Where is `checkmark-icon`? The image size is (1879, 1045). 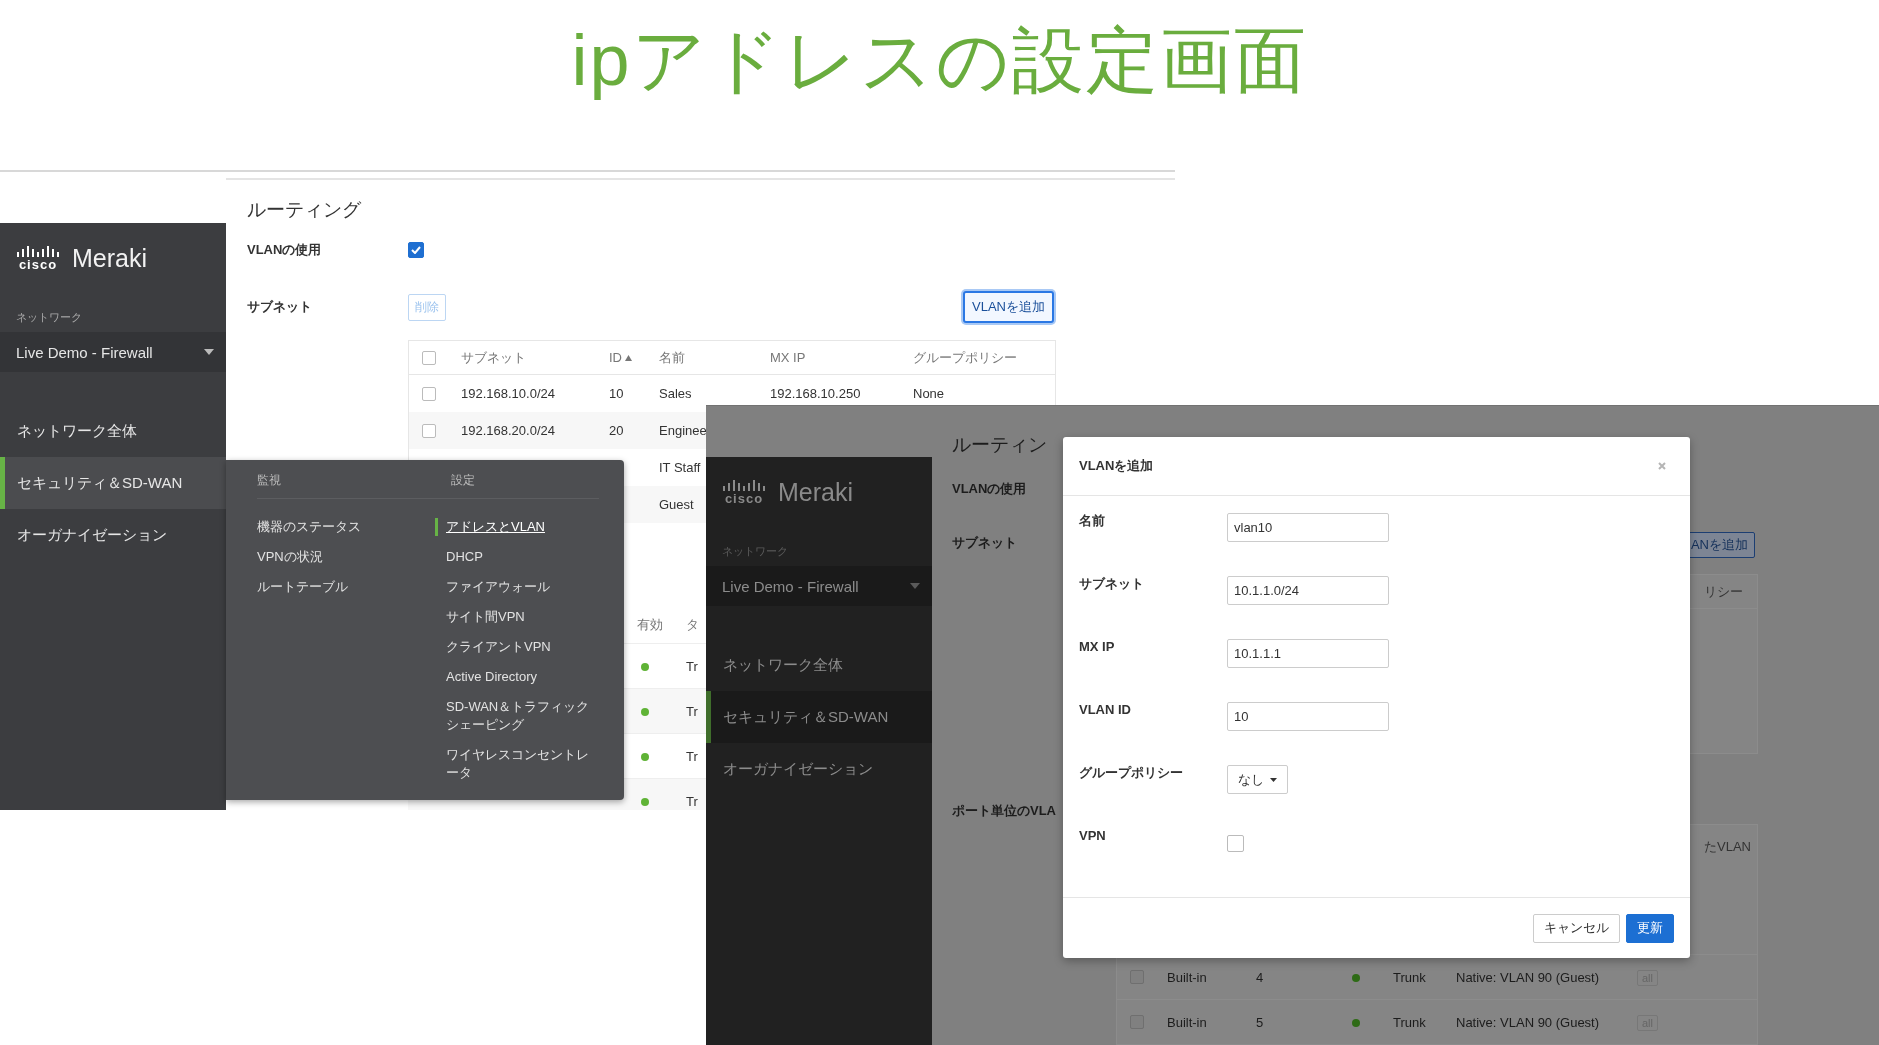 checkmark-icon is located at coordinates (416, 250).